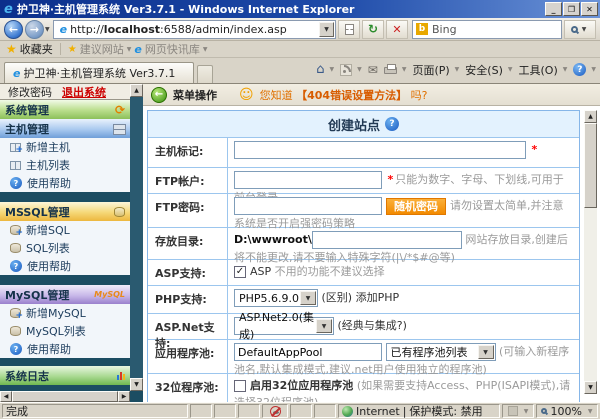 Image resolution: width=600 pixels, height=419 pixels. Describe the element at coordinates (65, 165) in the screenshot. I see `sidebar-item-host-list: 主机列表` at that location.